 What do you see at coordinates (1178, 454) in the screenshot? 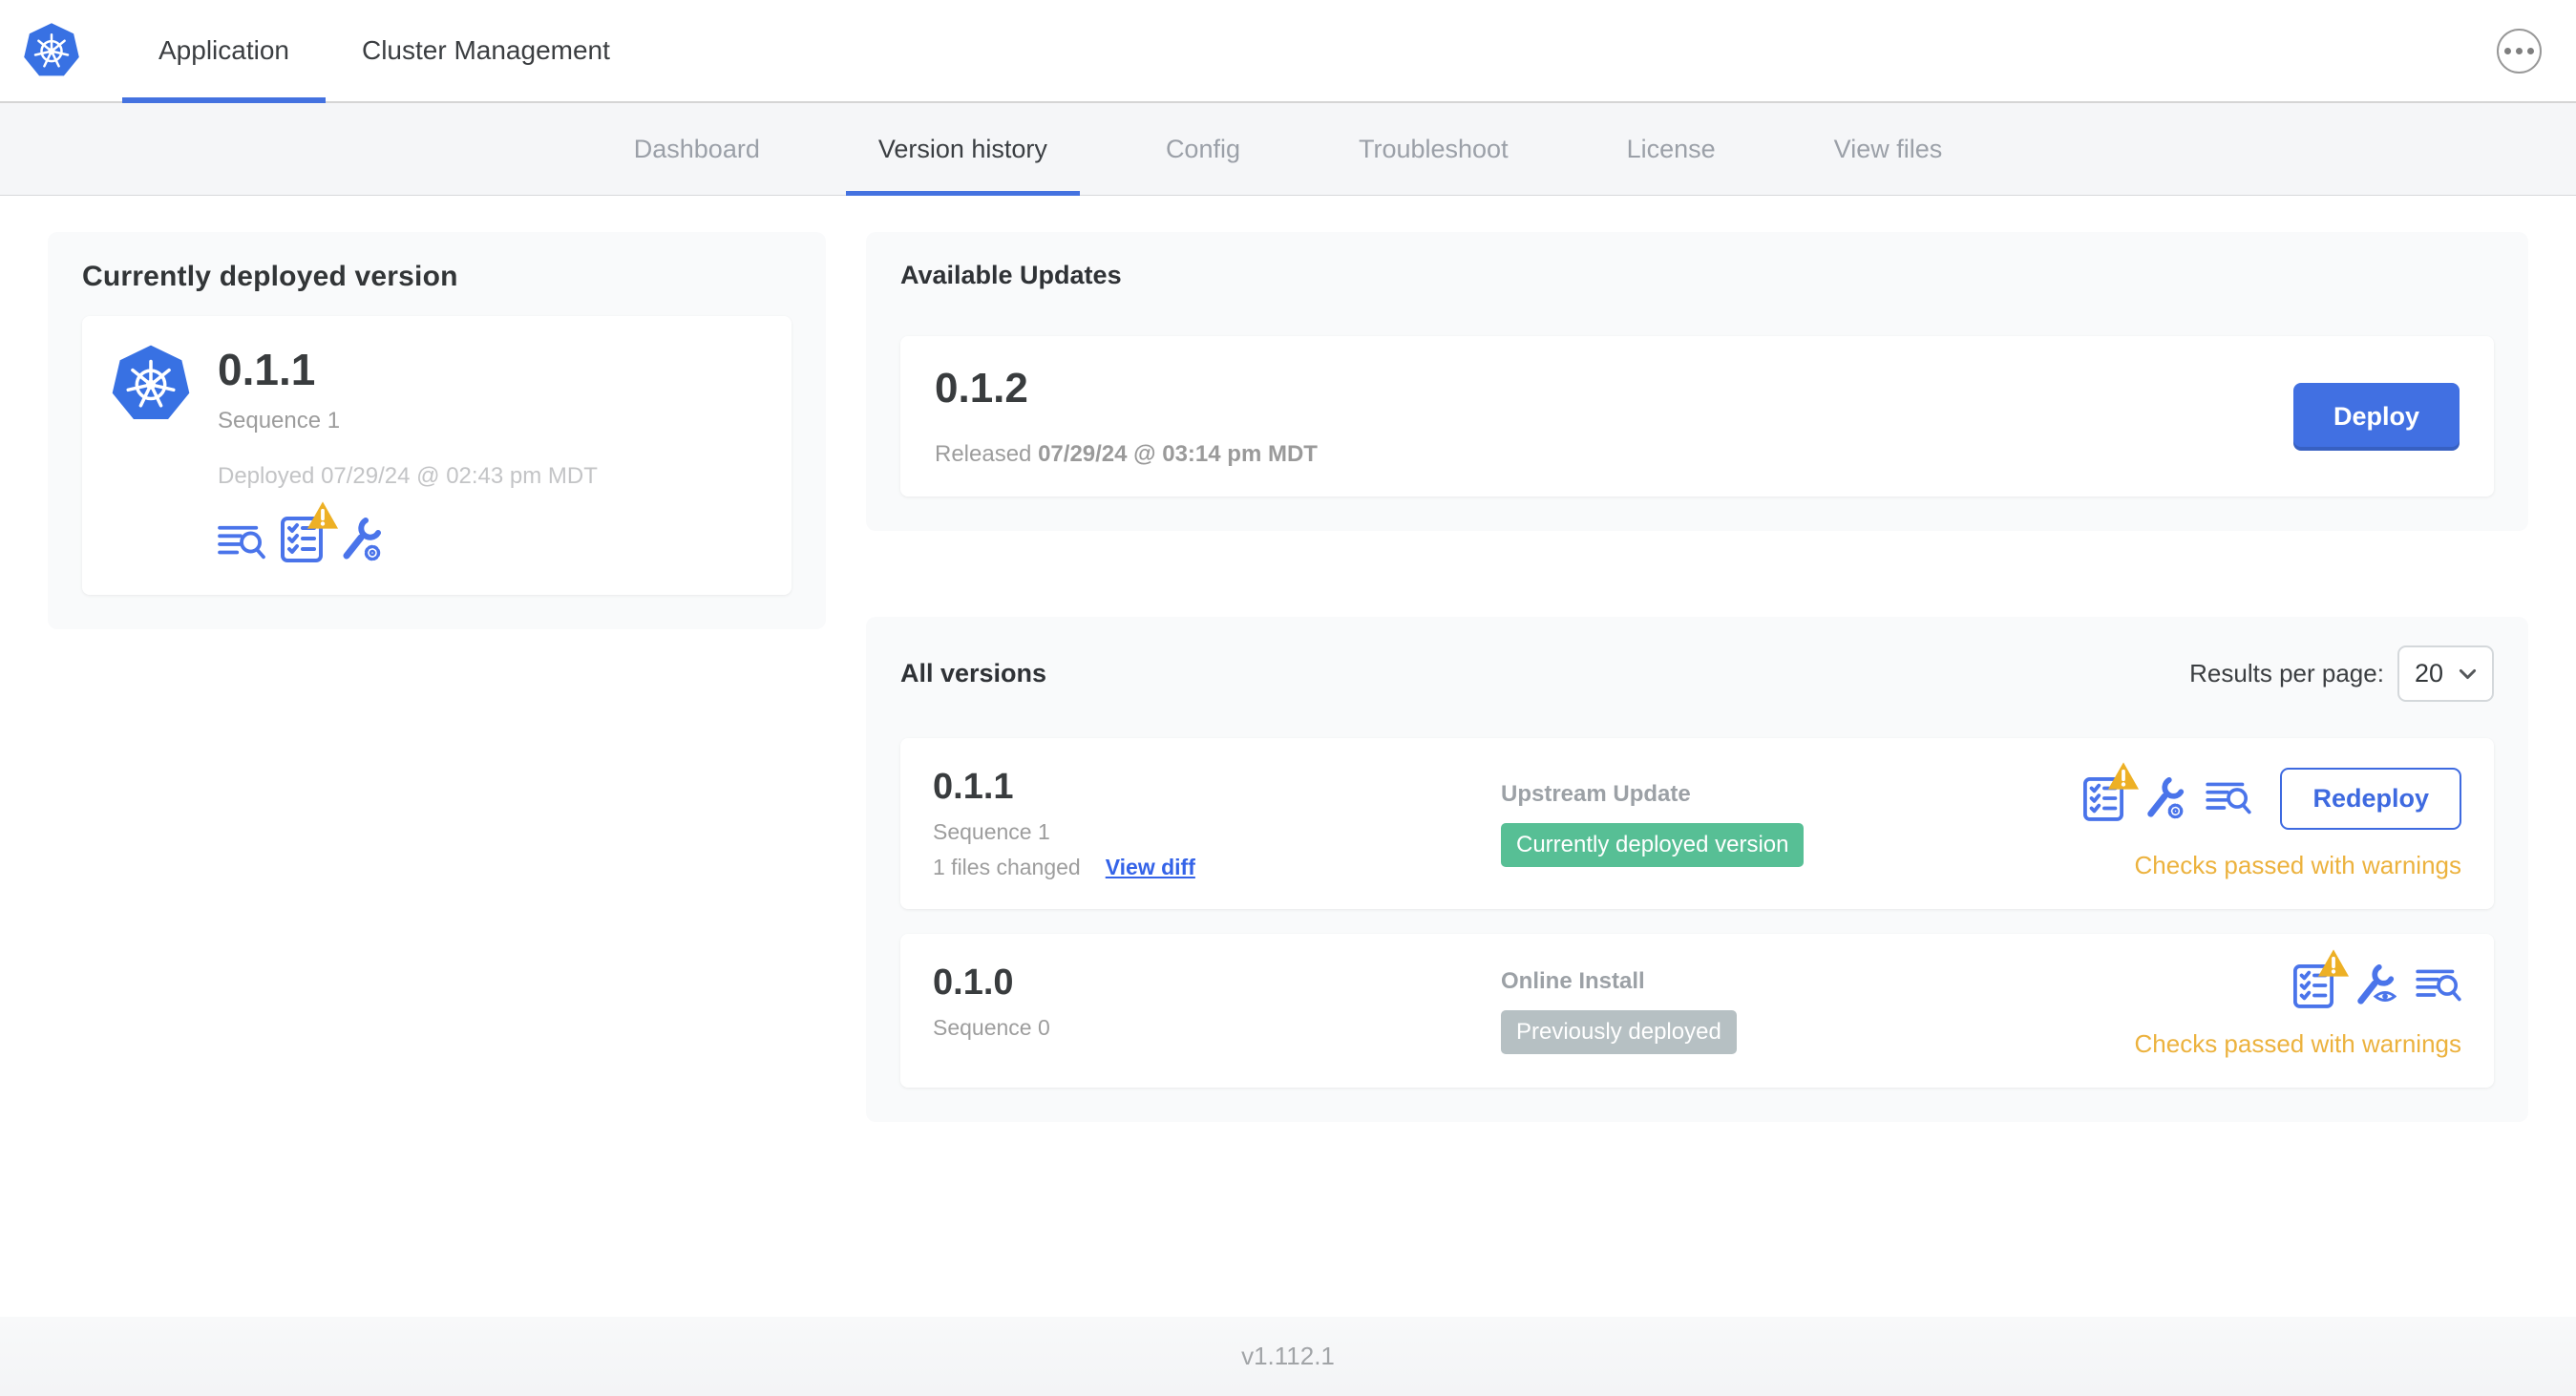
I see `released-date: 07/29/24 @ 03:14 pm MDT` at bounding box center [1178, 454].